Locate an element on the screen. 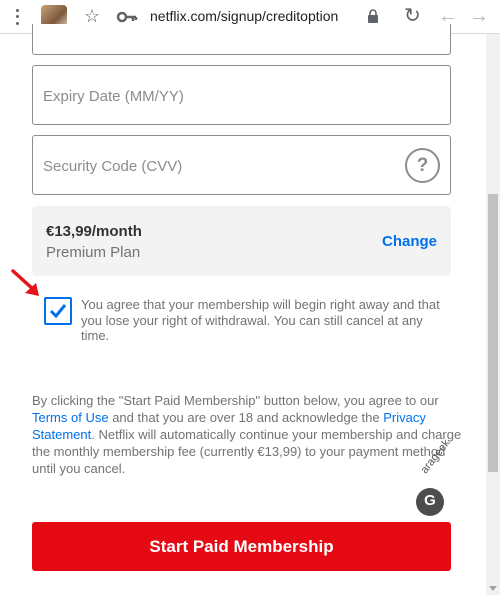 This screenshot has width=500, height=595. lock-icon is located at coordinates (373, 16).